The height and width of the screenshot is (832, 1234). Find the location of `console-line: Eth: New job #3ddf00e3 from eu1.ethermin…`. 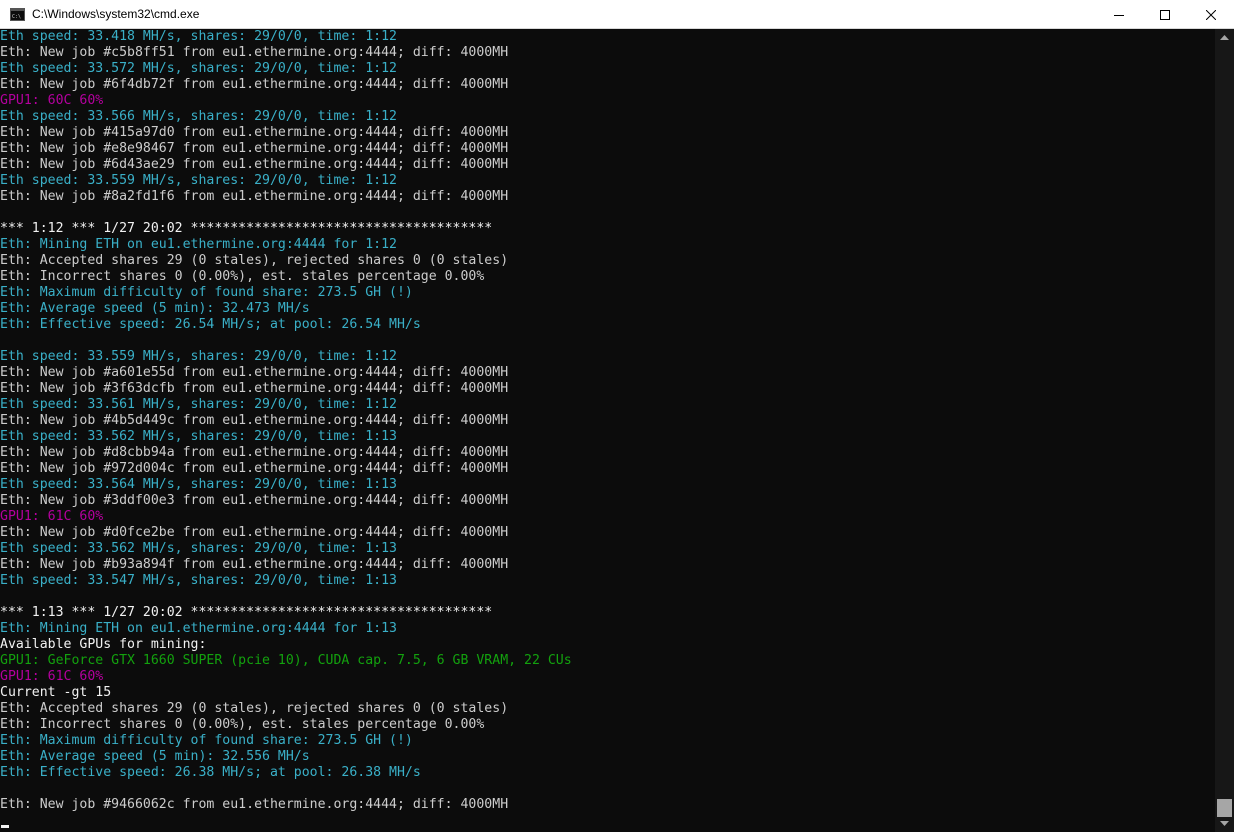

console-line: Eth: New job #3ddf00e3 from eu1.ethermin… is located at coordinates (254, 500).